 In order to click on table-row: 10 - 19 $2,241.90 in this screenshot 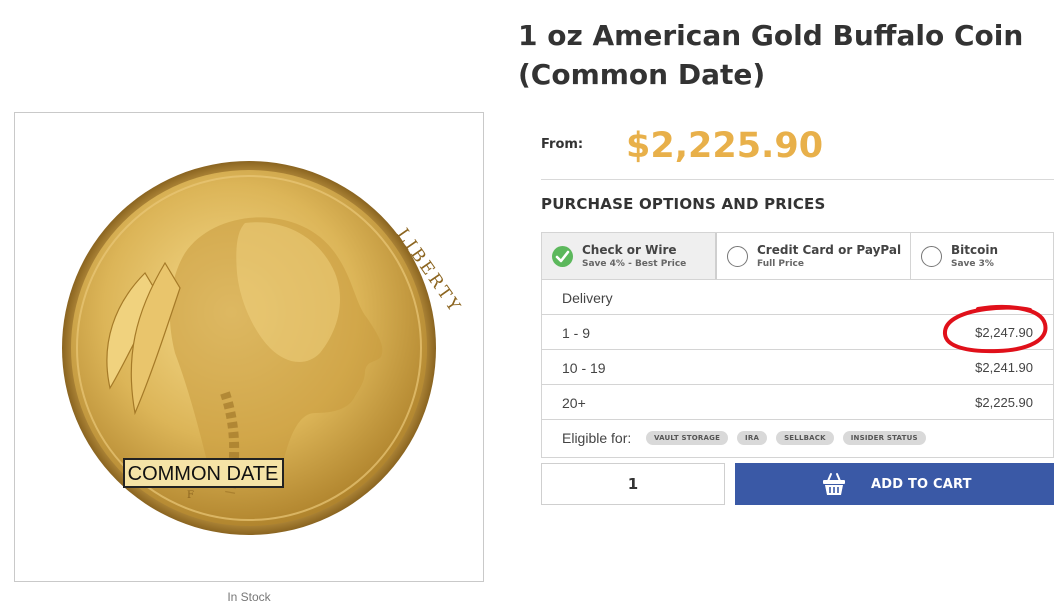, I will do `click(797, 367)`.